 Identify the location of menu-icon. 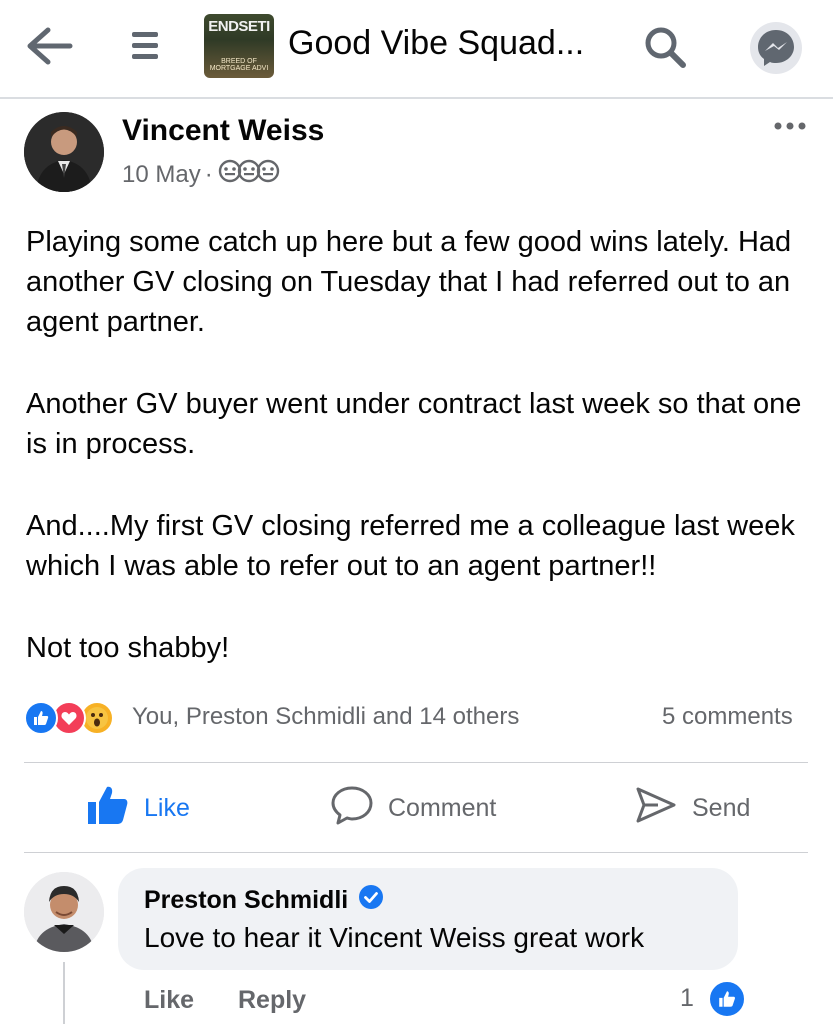
(146, 46).